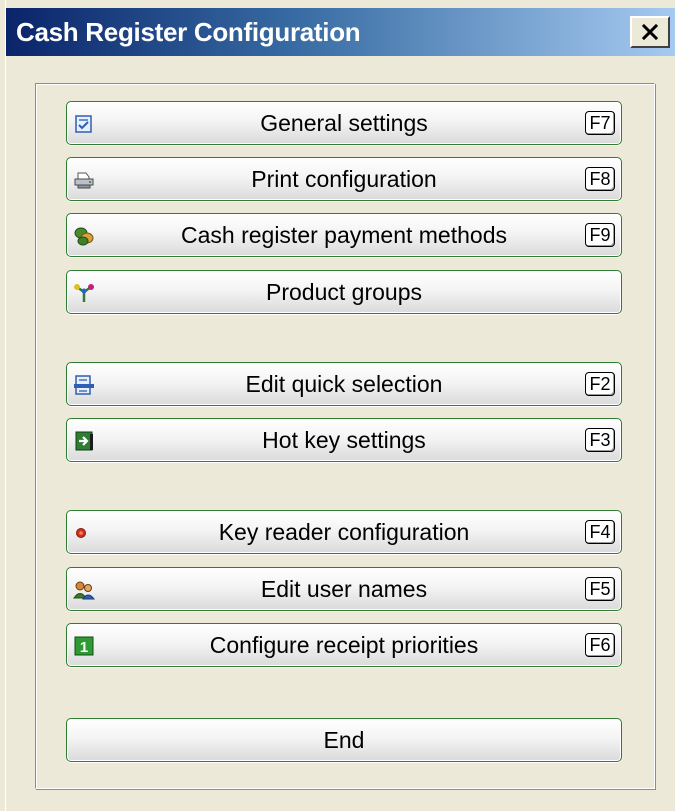 Image resolution: width=675 pixels, height=811 pixels. What do you see at coordinates (84, 385) in the screenshot?
I see `quick-selection-icon` at bounding box center [84, 385].